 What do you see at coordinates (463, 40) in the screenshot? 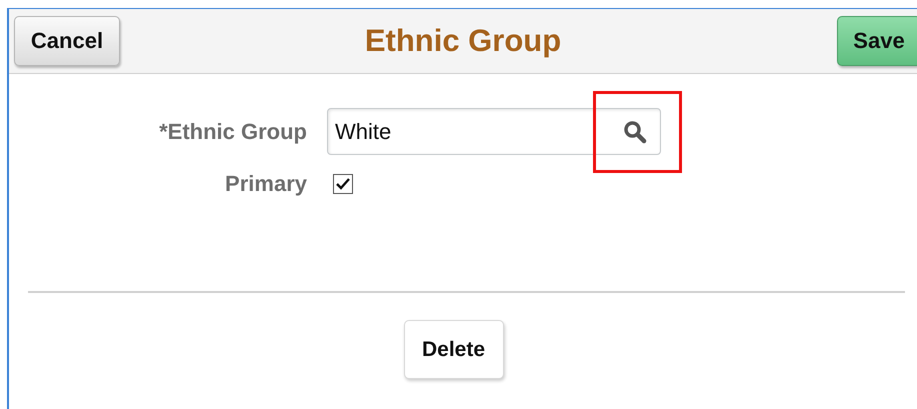
I see `page-title: Ethnic Group` at bounding box center [463, 40].